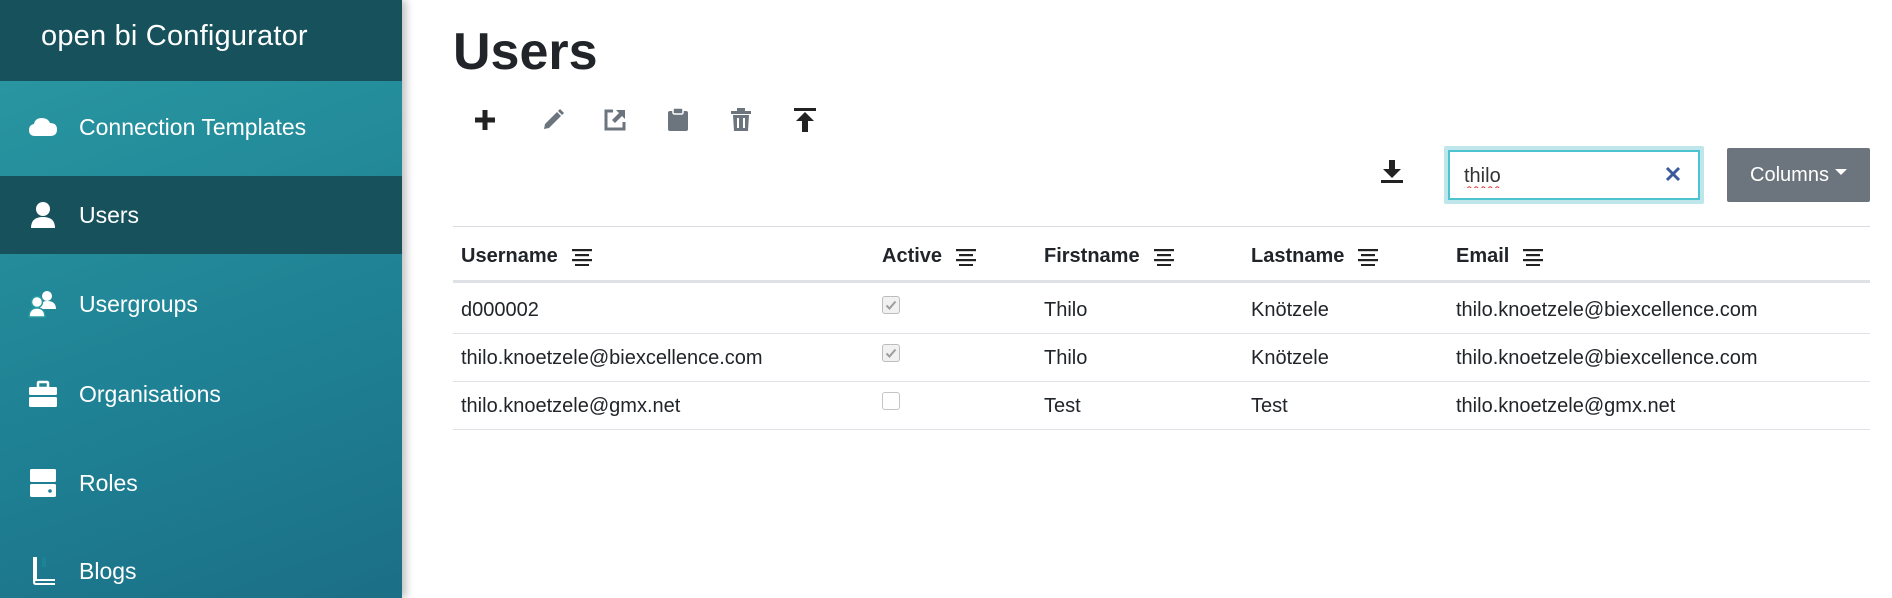  I want to click on sidebar-item-users: Users, so click(201, 215).